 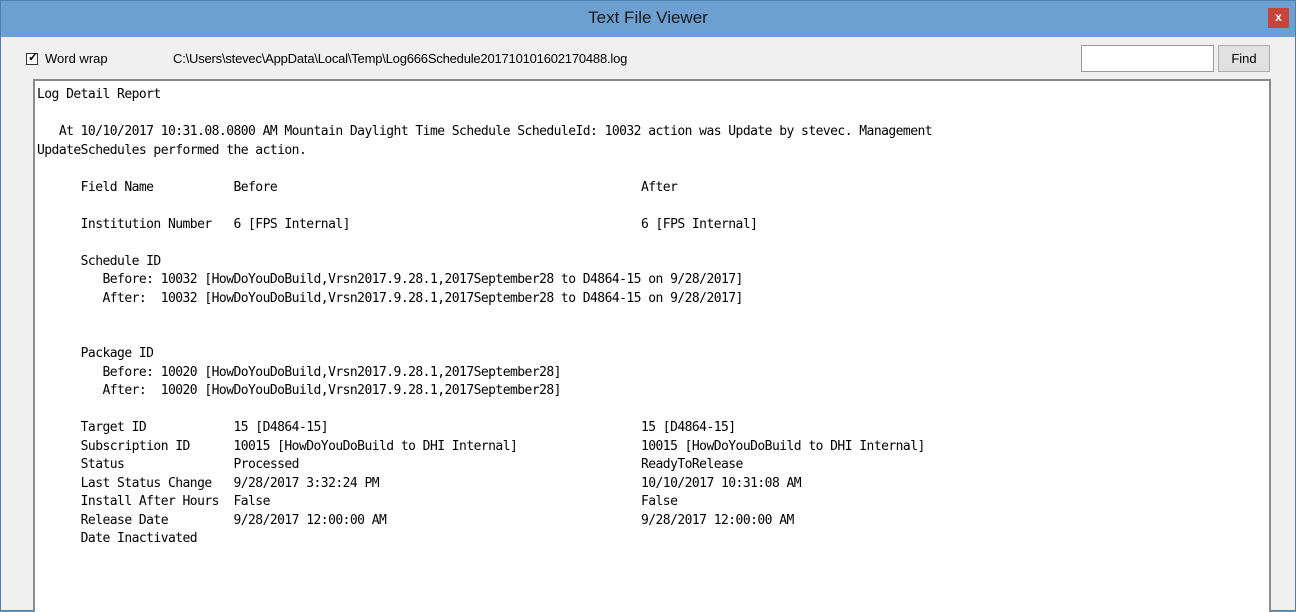 I want to click on log-line: Schedule ID, so click(x=99, y=261).